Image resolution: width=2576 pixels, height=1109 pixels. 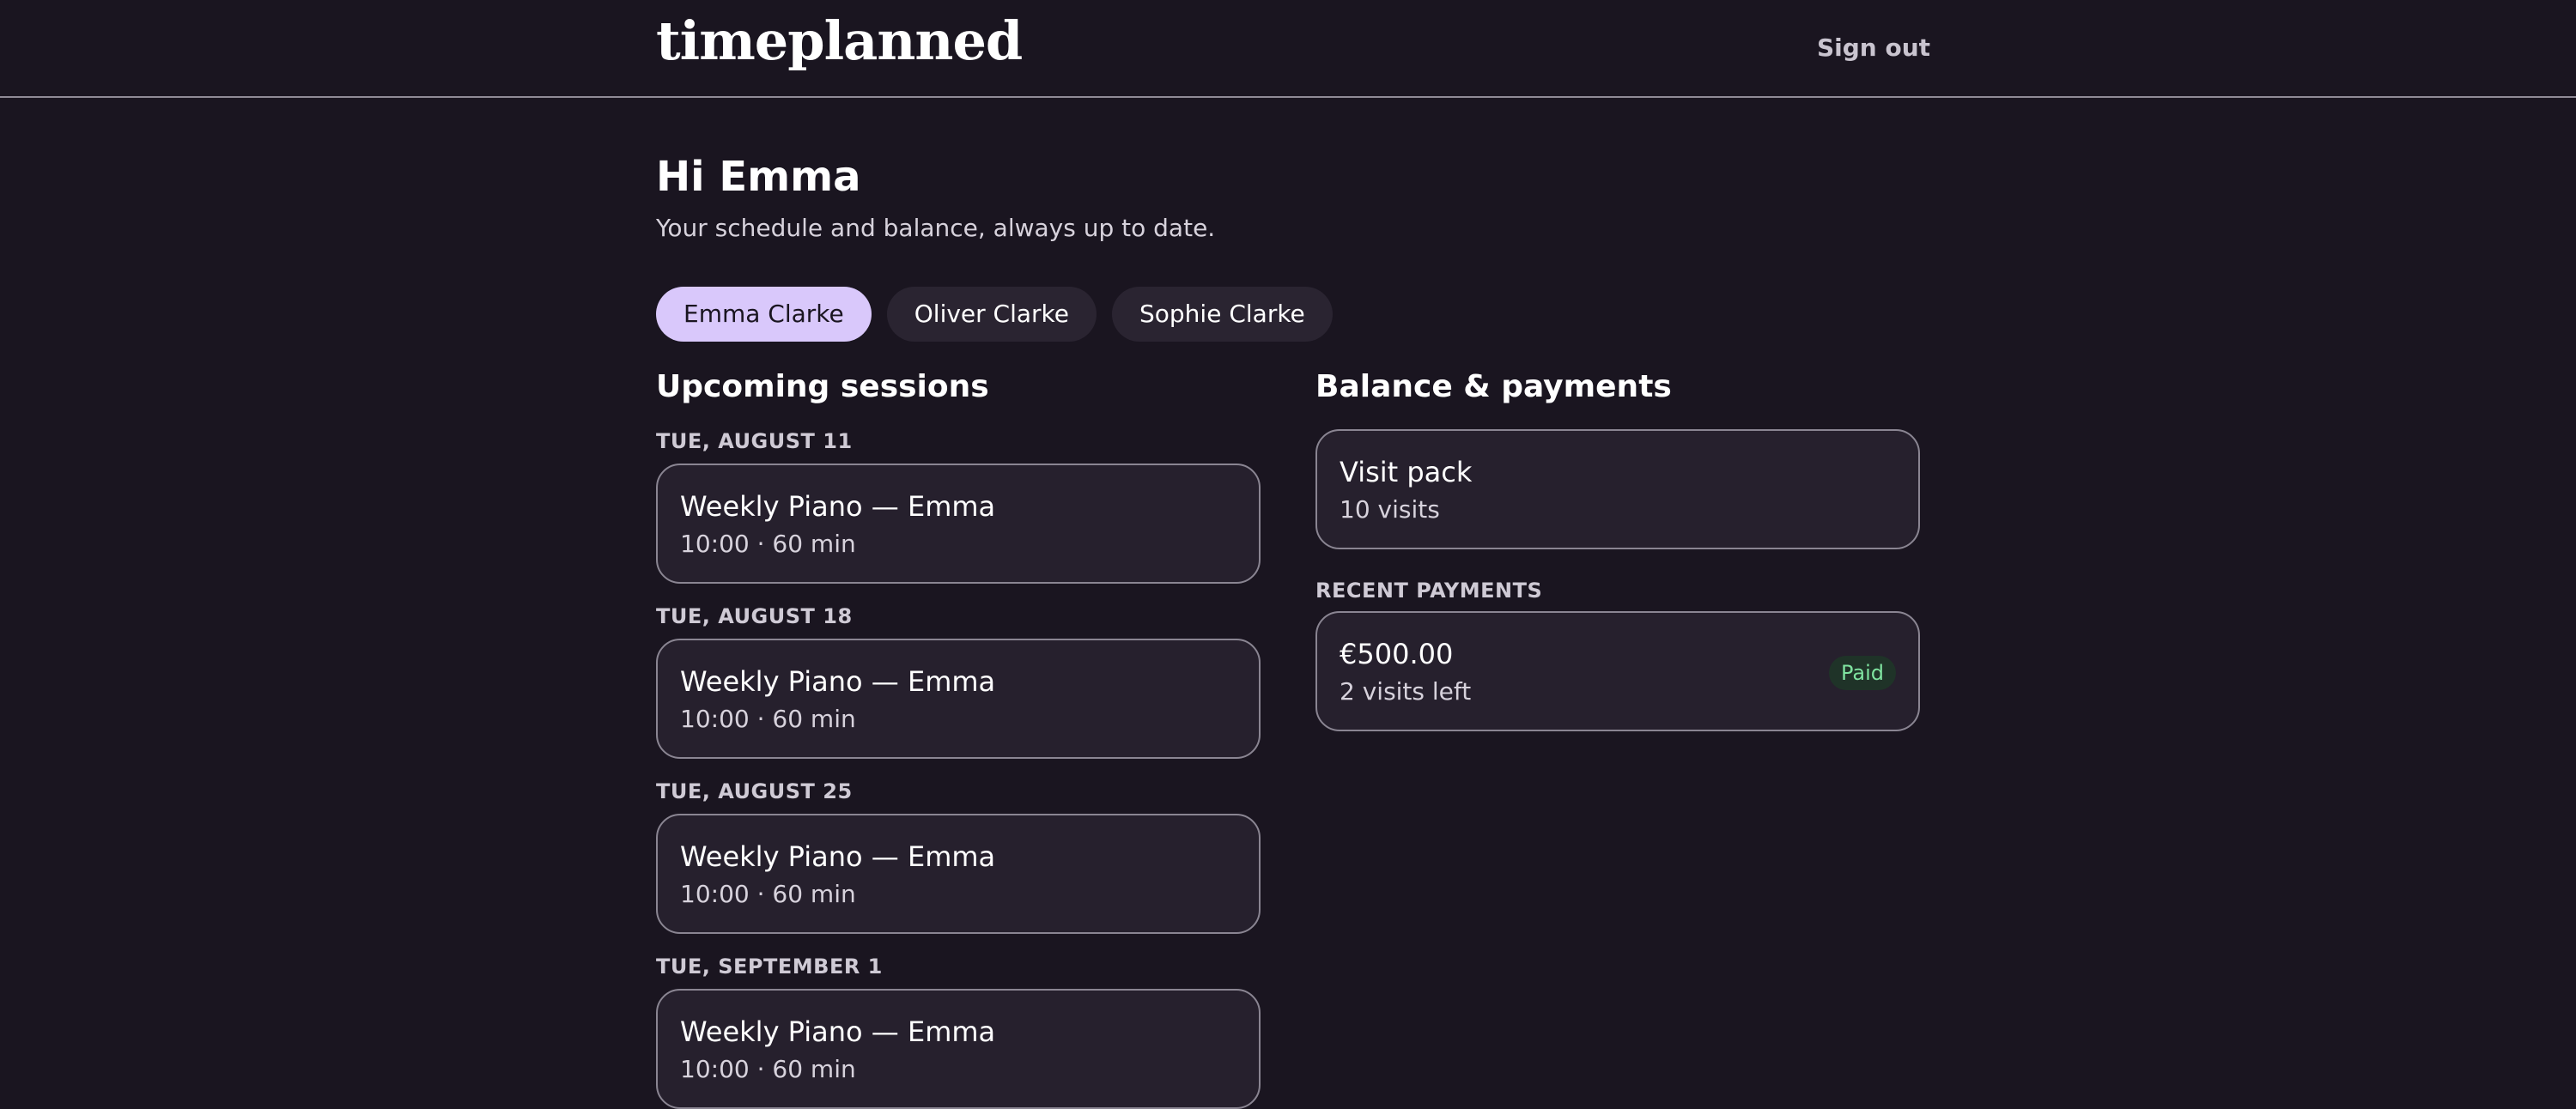 What do you see at coordinates (759, 177) in the screenshot?
I see `page-title: Hi Emma` at bounding box center [759, 177].